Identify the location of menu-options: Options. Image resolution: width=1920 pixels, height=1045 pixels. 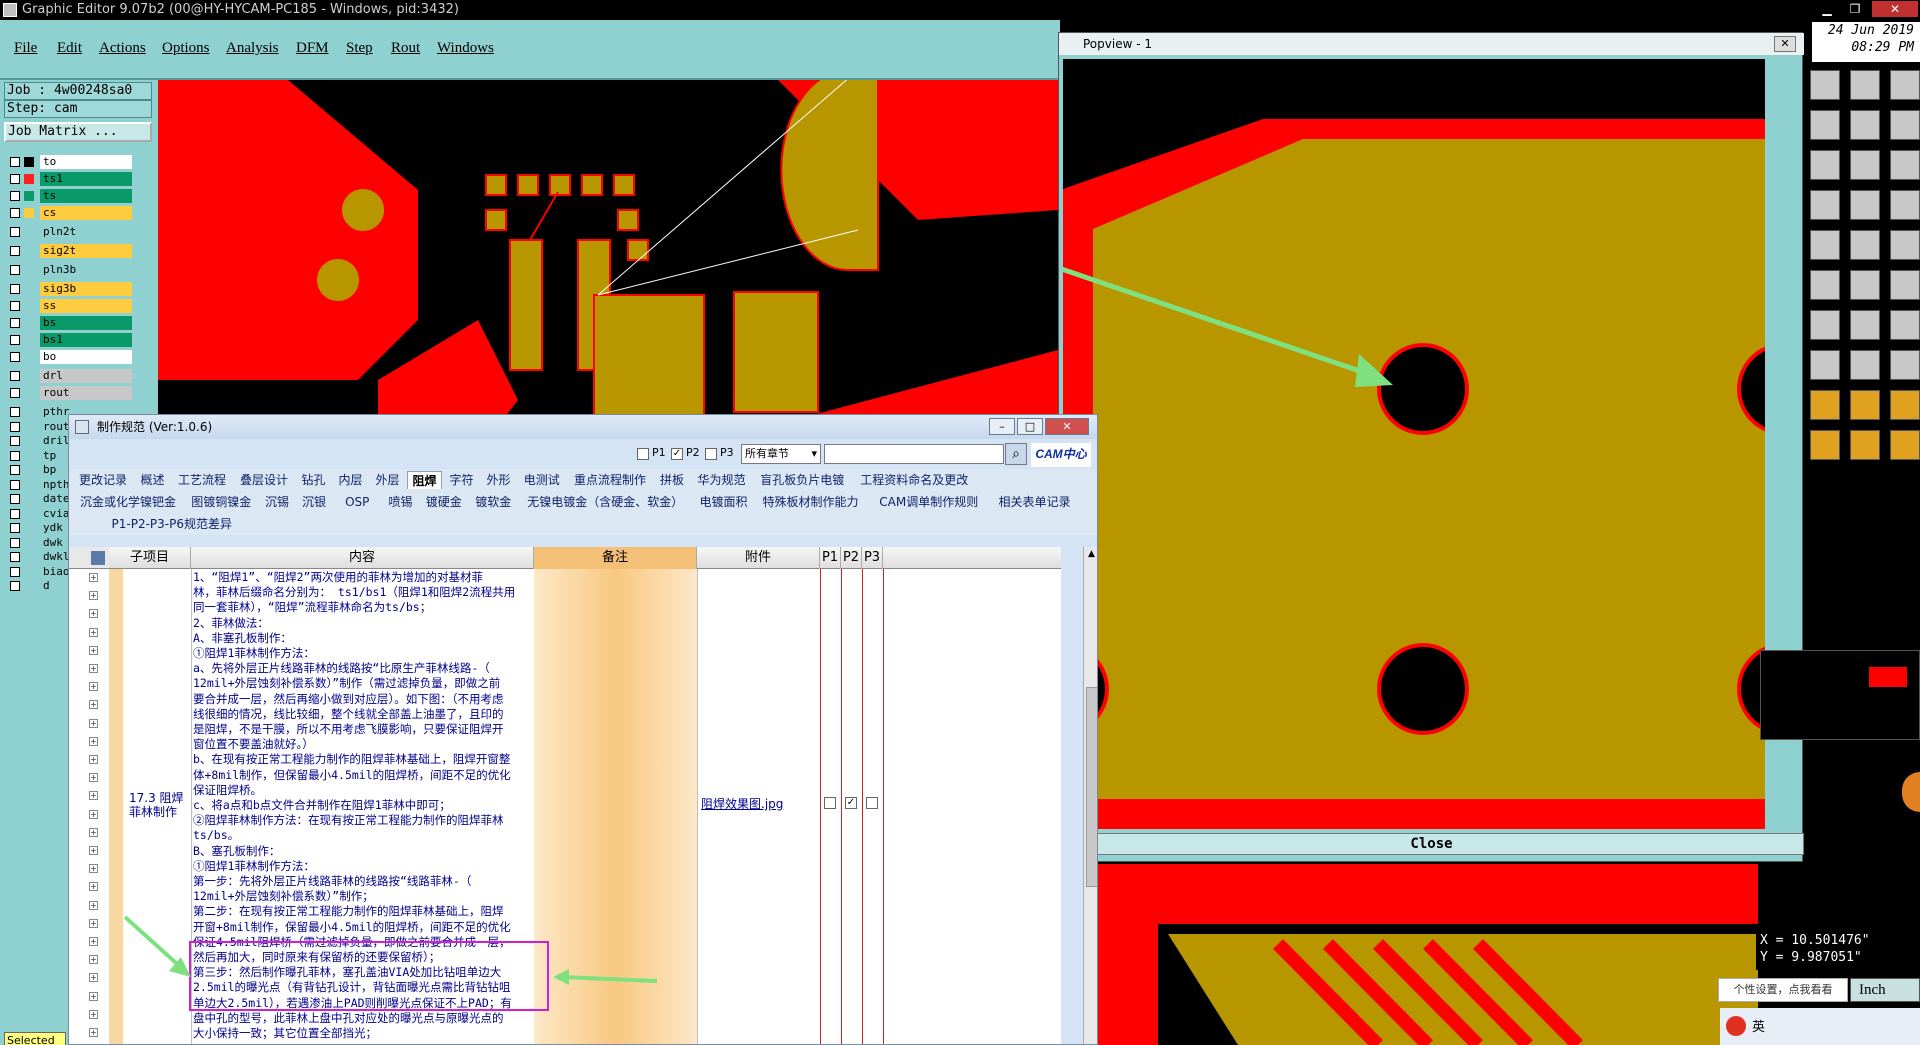
(186, 48).